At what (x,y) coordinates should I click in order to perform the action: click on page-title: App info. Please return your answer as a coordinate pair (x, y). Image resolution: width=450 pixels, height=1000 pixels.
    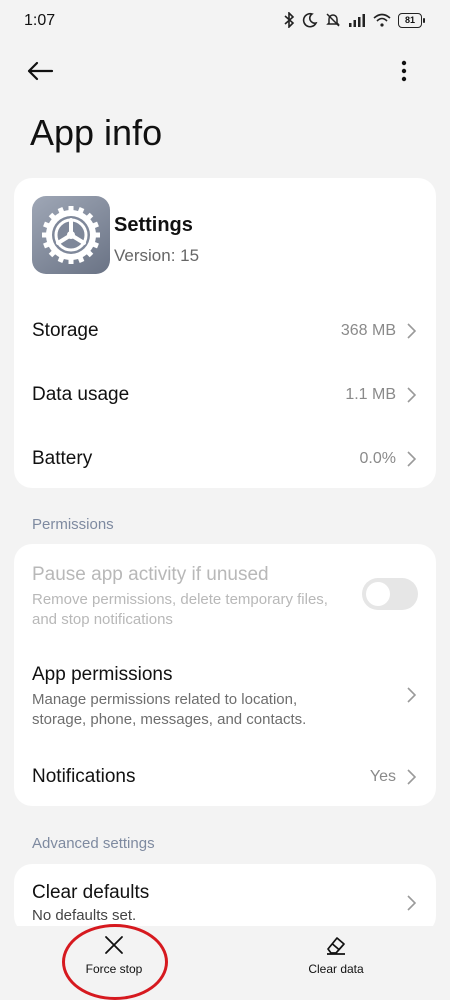
    Looking at the image, I should click on (96, 132).